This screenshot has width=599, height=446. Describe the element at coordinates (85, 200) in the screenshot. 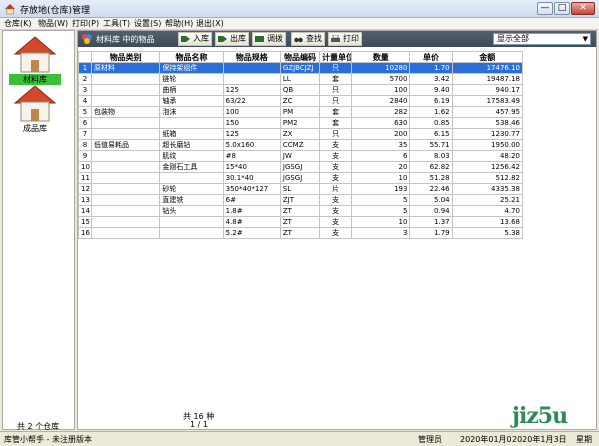

I see `row-index: 13` at that location.